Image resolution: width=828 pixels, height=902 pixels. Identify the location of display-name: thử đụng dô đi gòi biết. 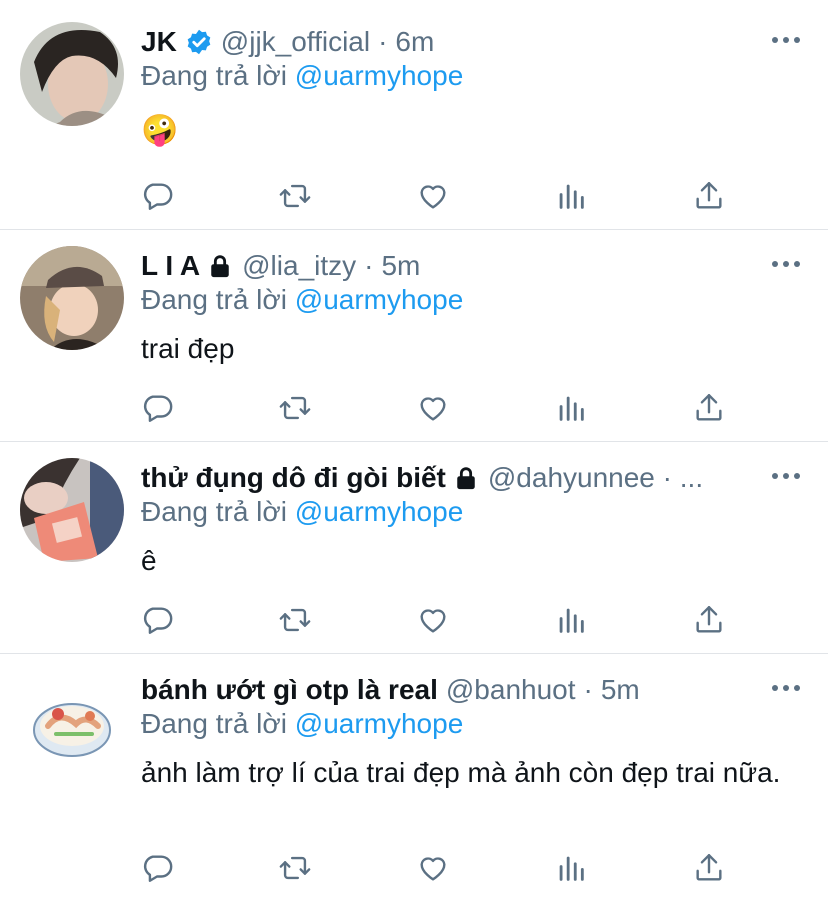
(293, 478).